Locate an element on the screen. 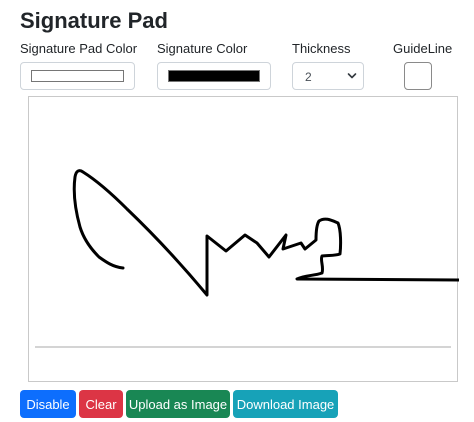  guideline-checkbox is located at coordinates (418, 76).